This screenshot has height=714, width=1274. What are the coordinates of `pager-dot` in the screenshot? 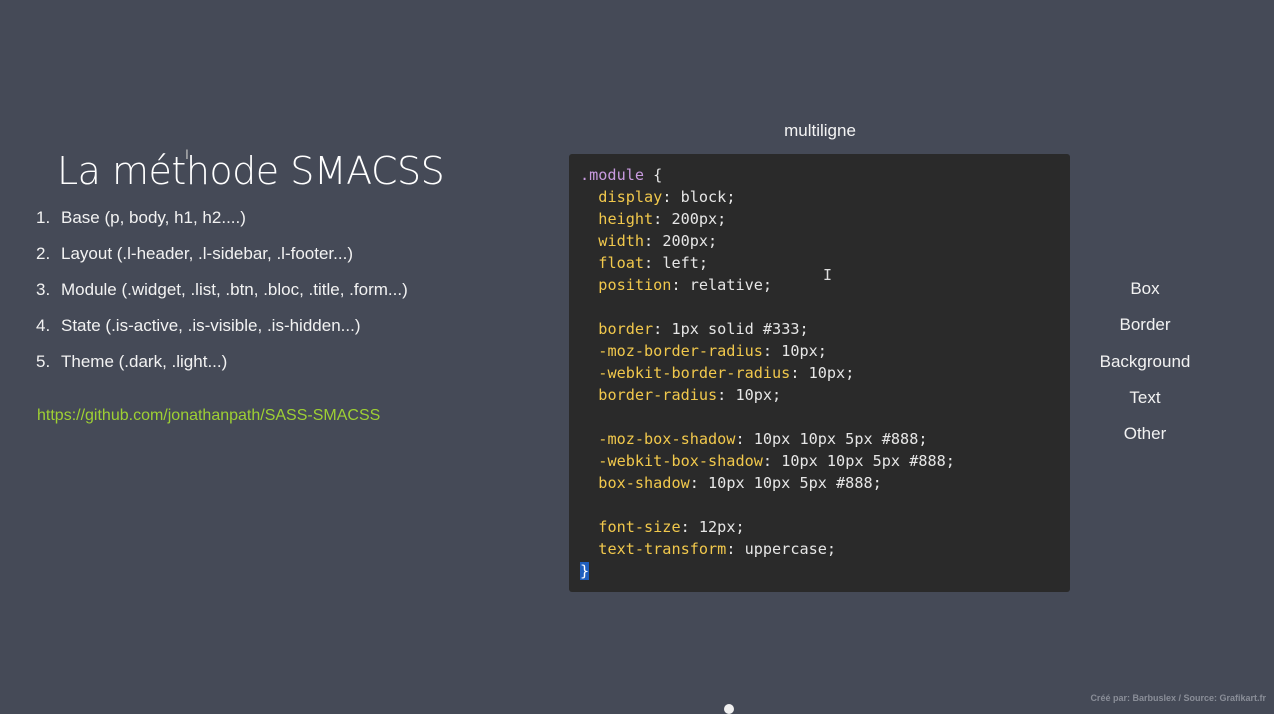 It's located at (729, 709).